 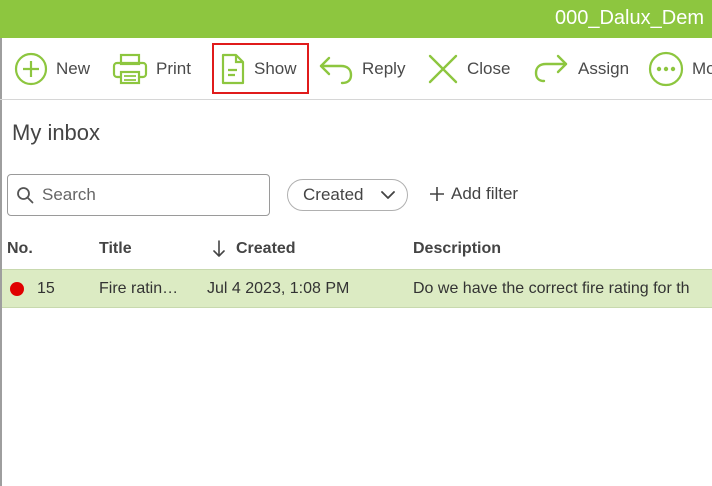 I want to click on forward-arrow-icon, so click(x=551, y=68).